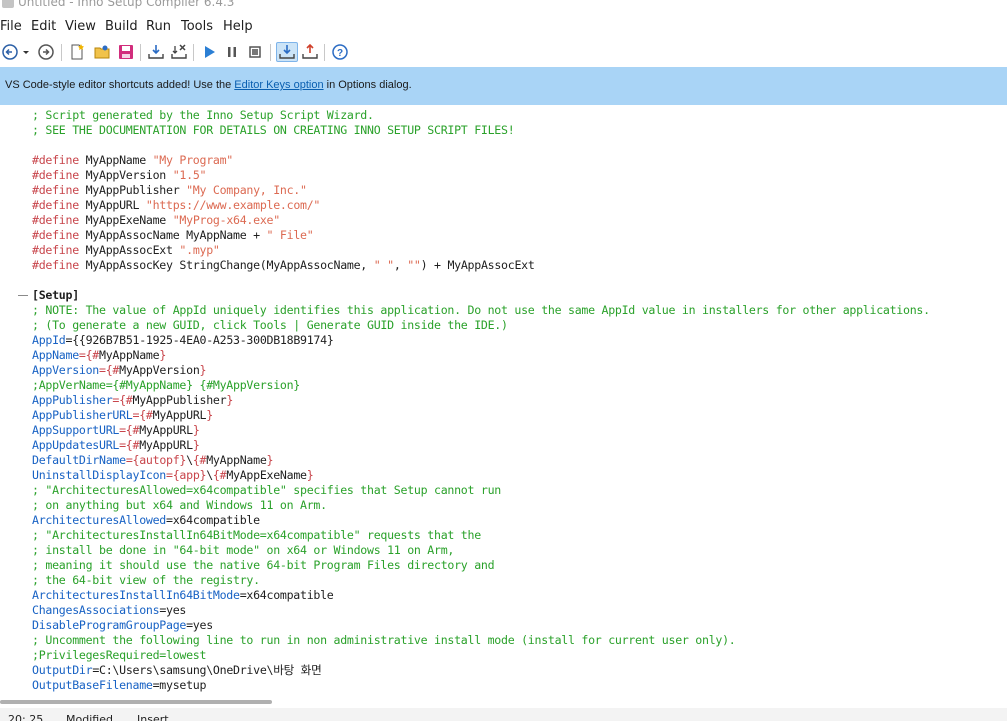  What do you see at coordinates (126, 4) in the screenshot?
I see `window-title: Untitled - Inno Setup Compiler 6.4.3` at bounding box center [126, 4].